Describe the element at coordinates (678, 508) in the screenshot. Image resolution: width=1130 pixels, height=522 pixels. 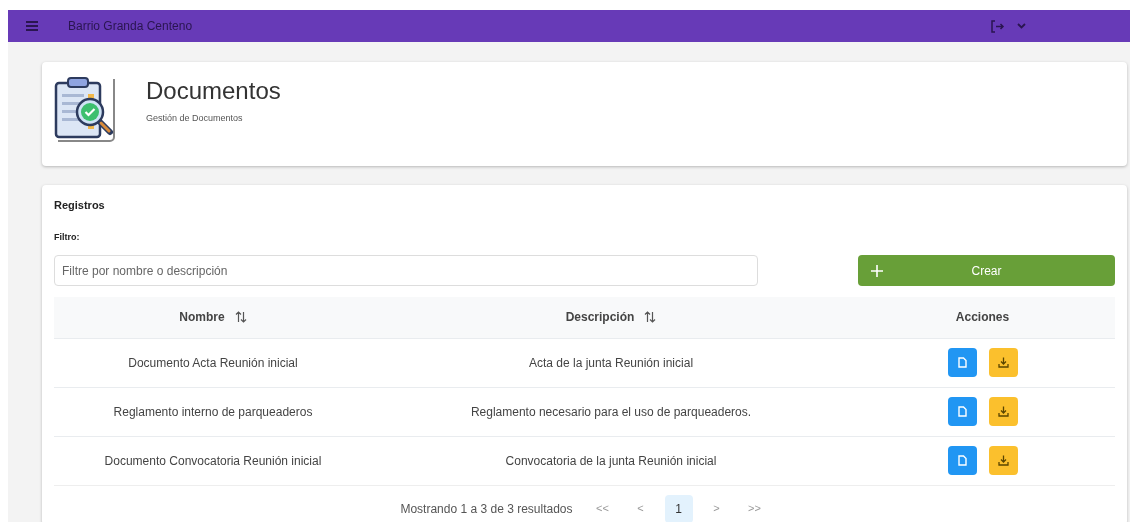
I see `page-button: 1` at that location.